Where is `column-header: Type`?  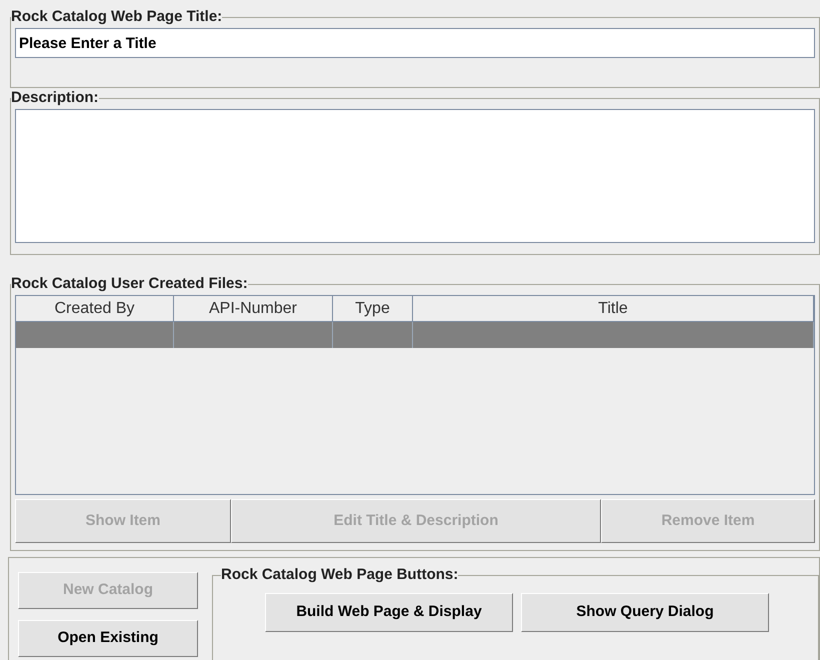 column-header: Type is located at coordinates (373, 308).